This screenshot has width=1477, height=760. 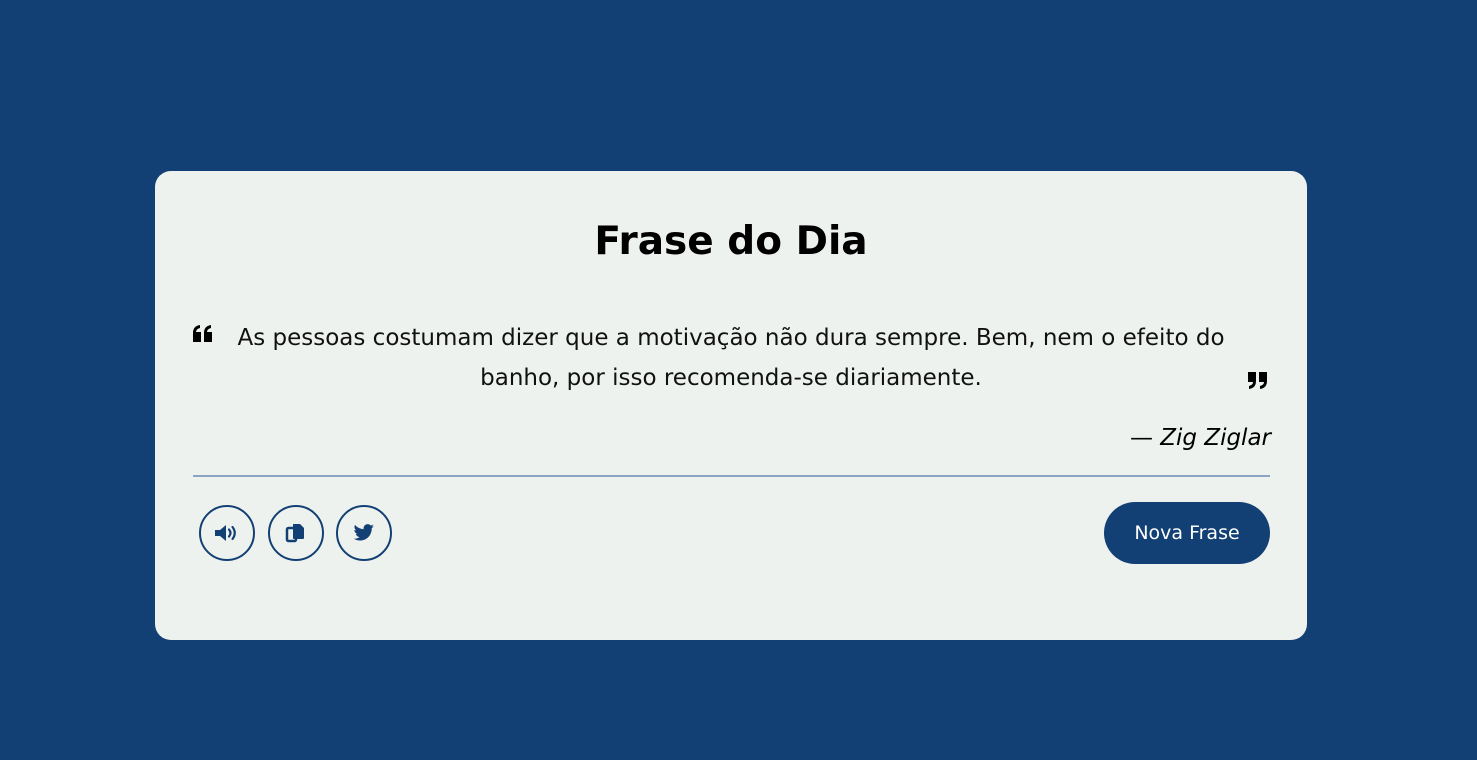 I want to click on copy-button, so click(x=296, y=533).